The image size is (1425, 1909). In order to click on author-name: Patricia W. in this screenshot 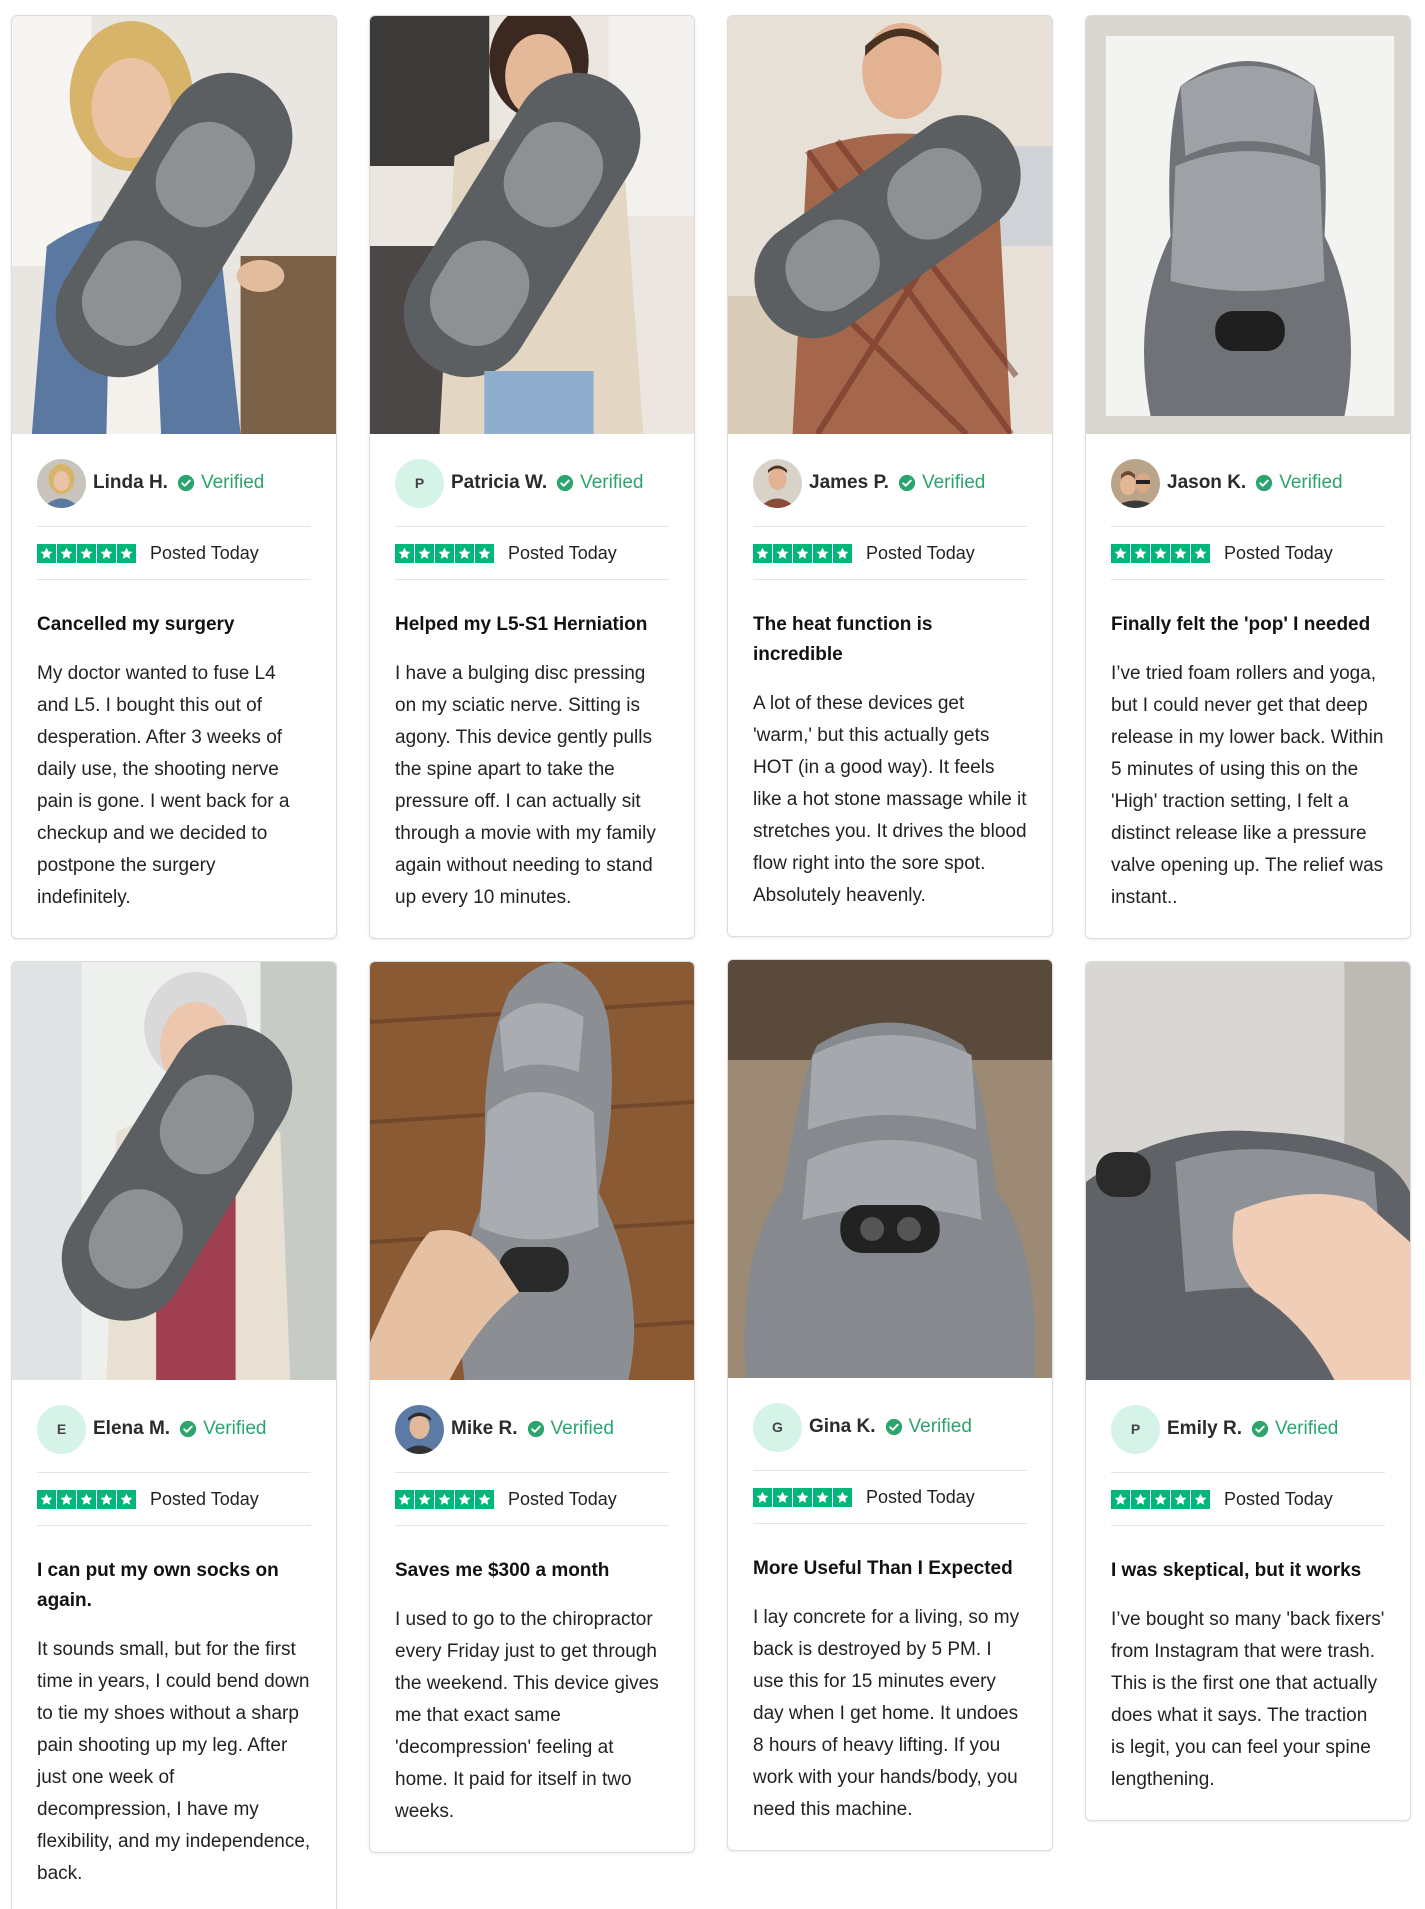, I will do `click(499, 482)`.